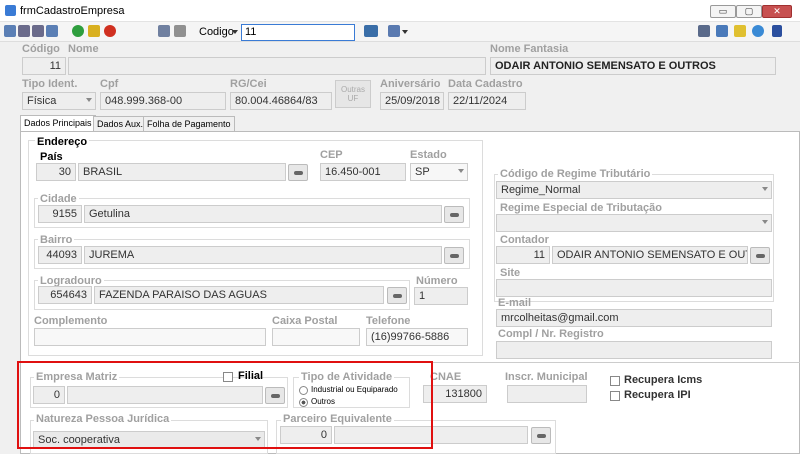  What do you see at coordinates (331, 155) in the screenshot?
I see `cep-label: CEP` at bounding box center [331, 155].